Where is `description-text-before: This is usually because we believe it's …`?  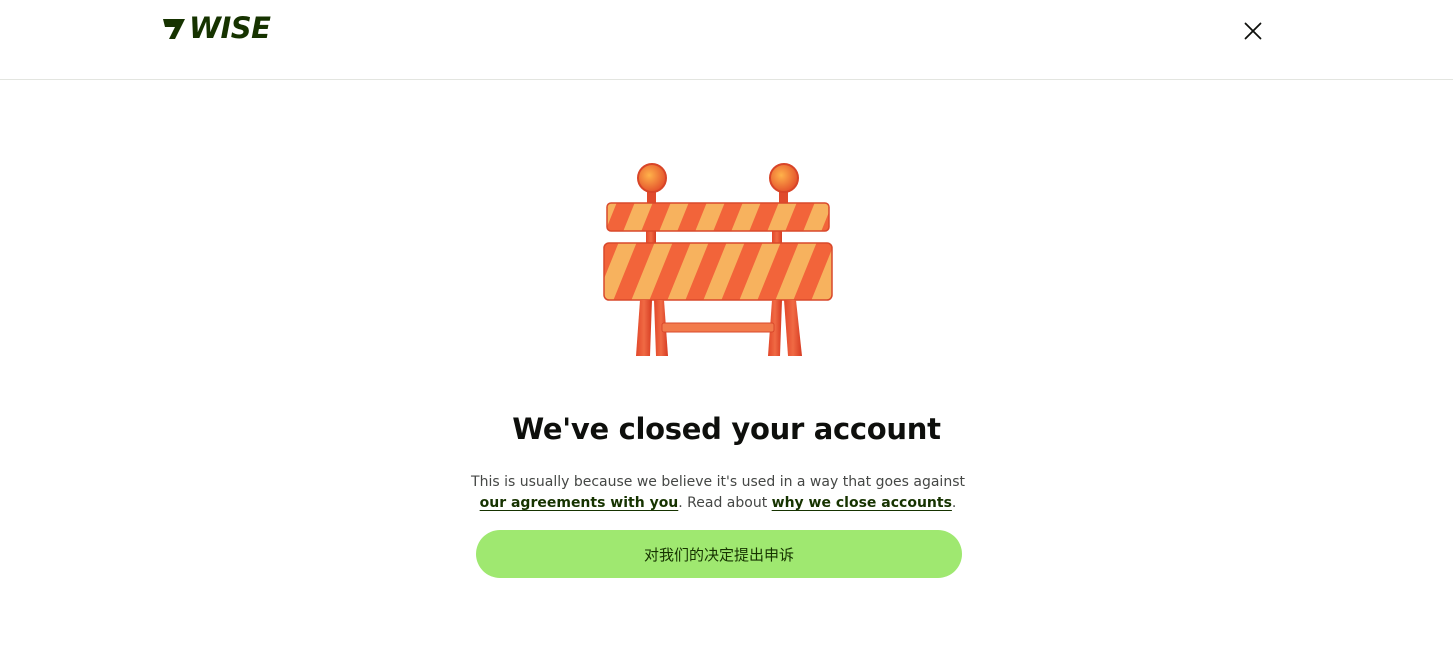 description-text-before: This is usually because we believe it's … is located at coordinates (718, 482).